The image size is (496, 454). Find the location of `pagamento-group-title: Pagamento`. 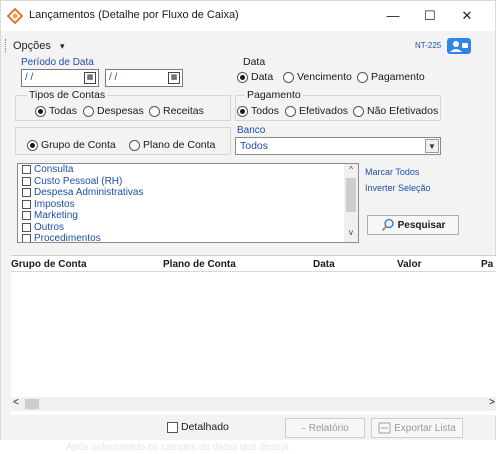

pagamento-group-title: Pagamento is located at coordinates (274, 95).